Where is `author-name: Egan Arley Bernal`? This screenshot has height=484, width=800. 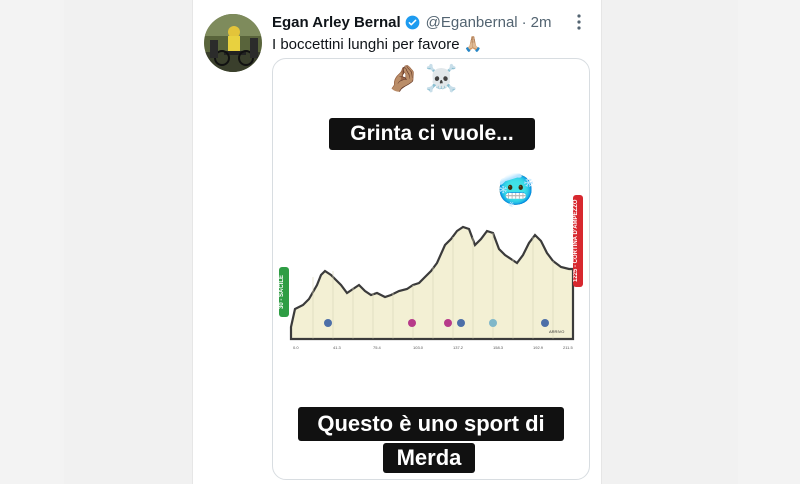 author-name: Egan Arley Bernal is located at coordinates (336, 22).